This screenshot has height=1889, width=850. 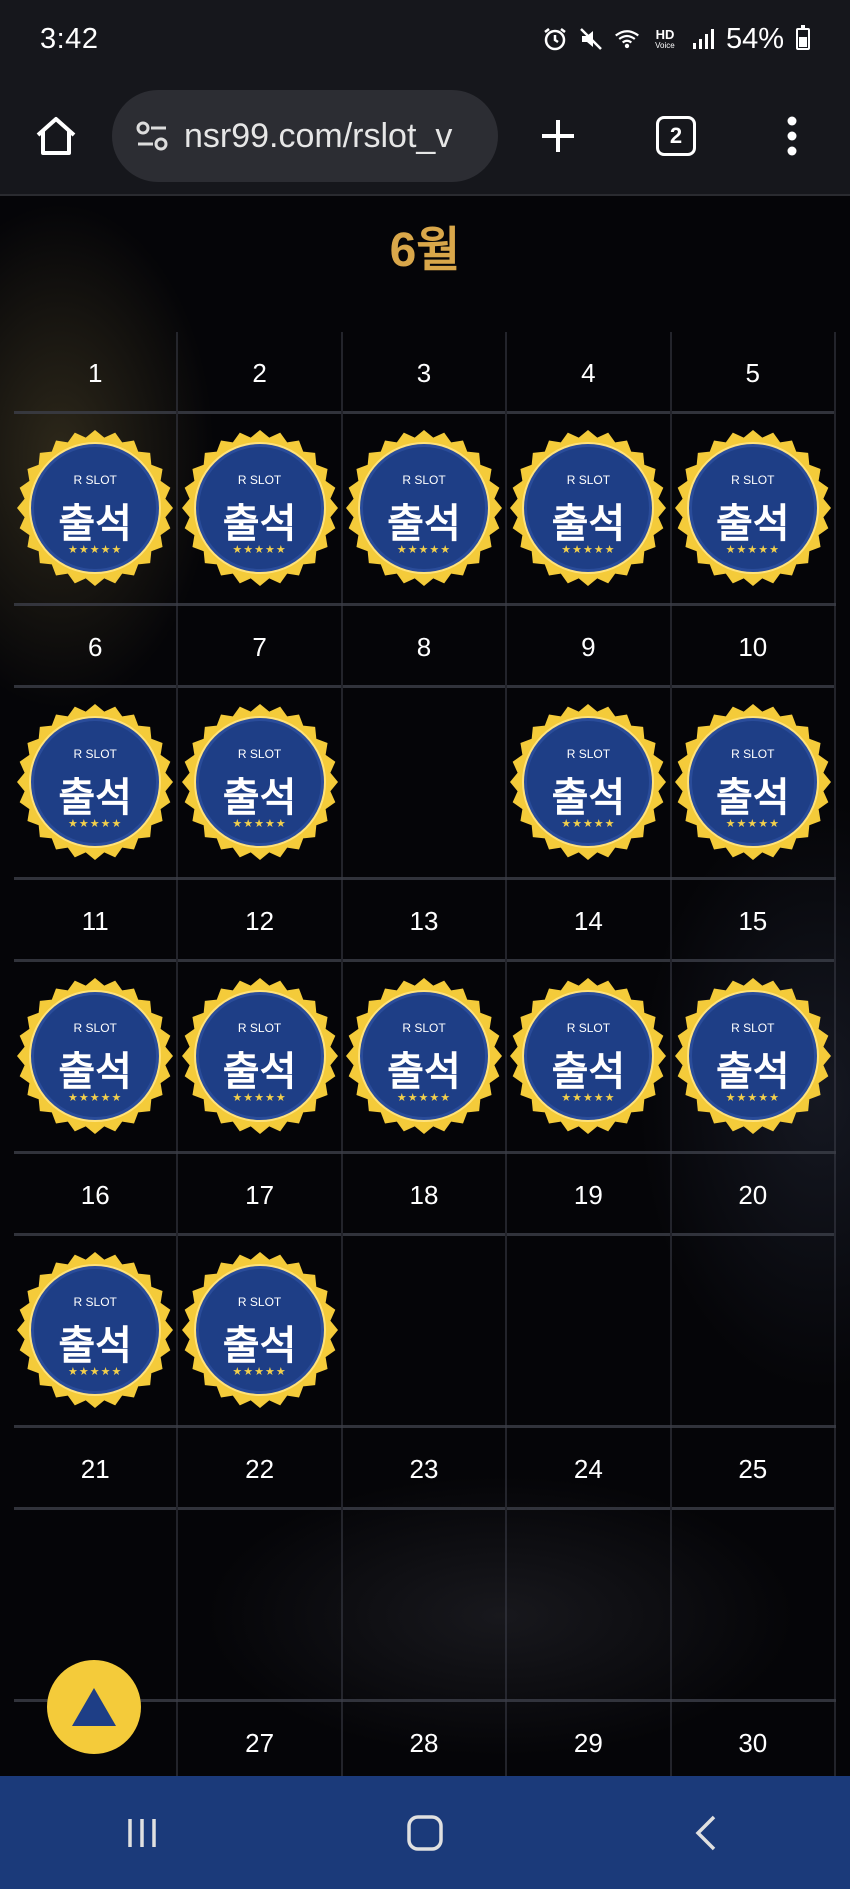 What do you see at coordinates (665, 45) in the screenshot?
I see `hd-voice-sub: Voice` at bounding box center [665, 45].